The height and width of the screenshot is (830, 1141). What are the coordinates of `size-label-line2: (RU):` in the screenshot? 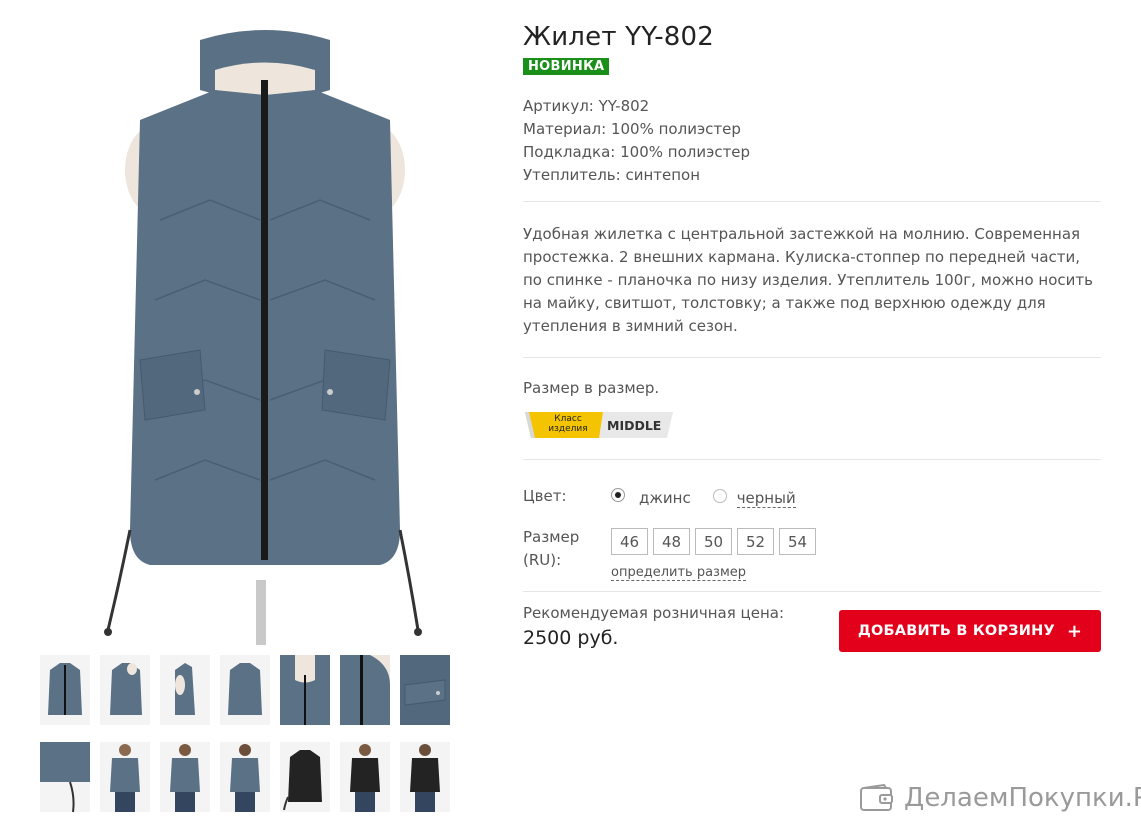 It's located at (542, 560).